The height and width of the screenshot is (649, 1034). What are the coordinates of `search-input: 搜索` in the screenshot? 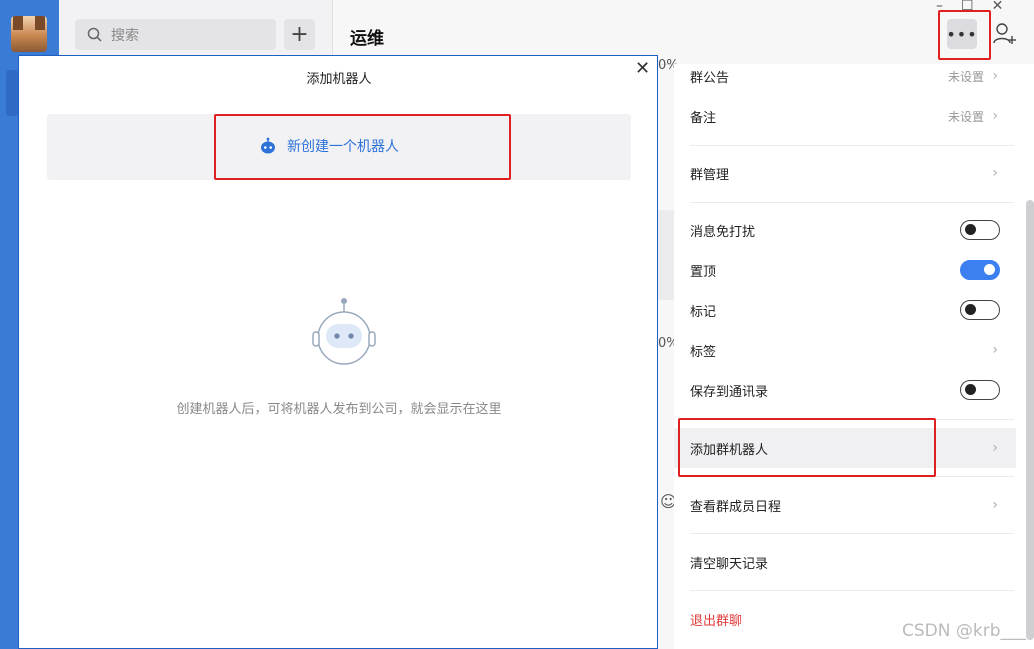 It's located at (175, 34).